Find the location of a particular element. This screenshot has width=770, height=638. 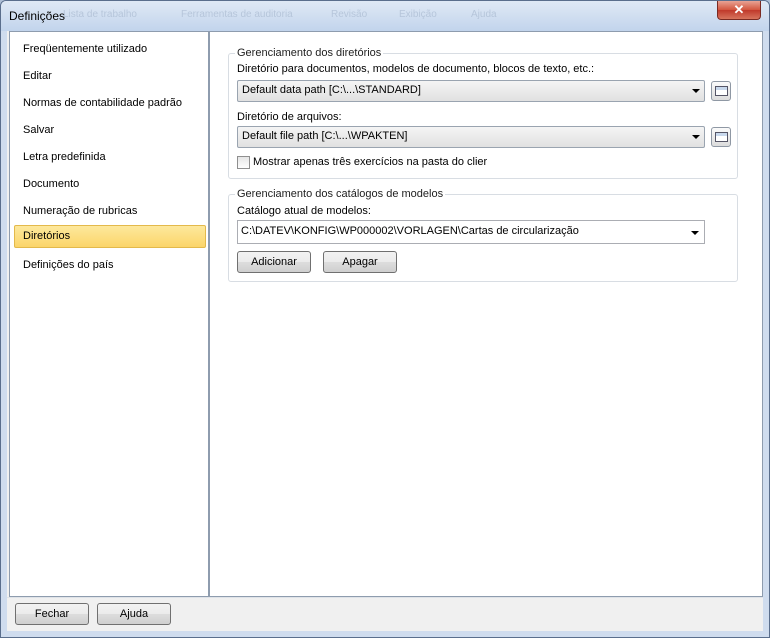

nav-item-edit: Editar is located at coordinates (110, 76).